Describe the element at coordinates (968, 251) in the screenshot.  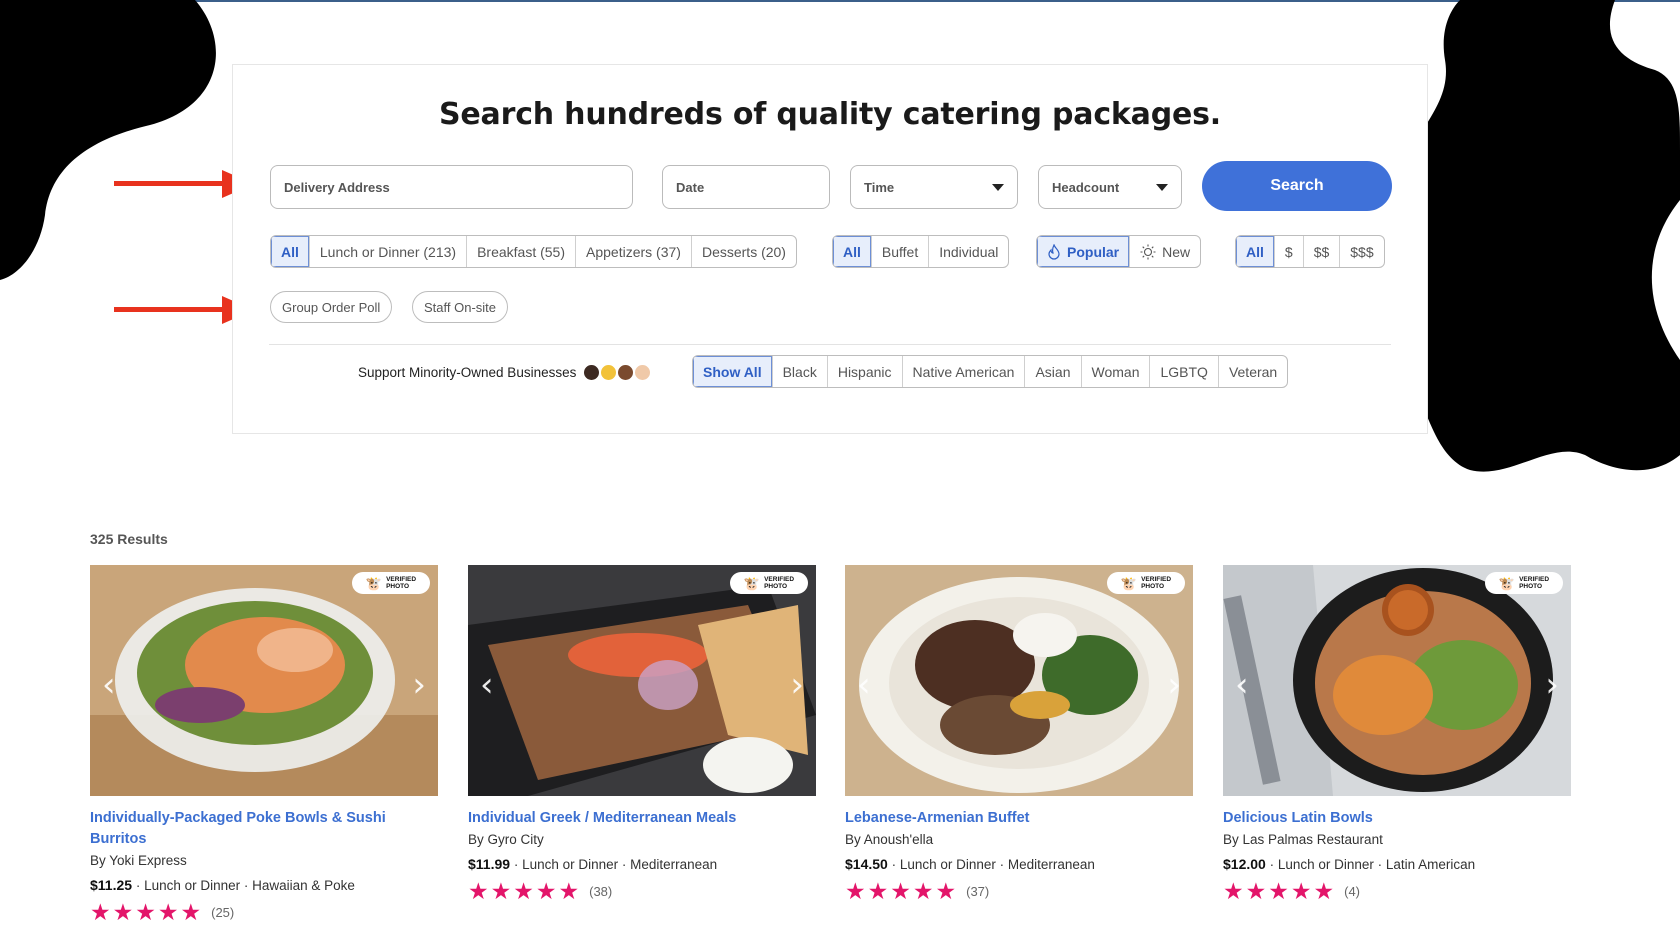
I see `service-type-individual: Individual` at that location.